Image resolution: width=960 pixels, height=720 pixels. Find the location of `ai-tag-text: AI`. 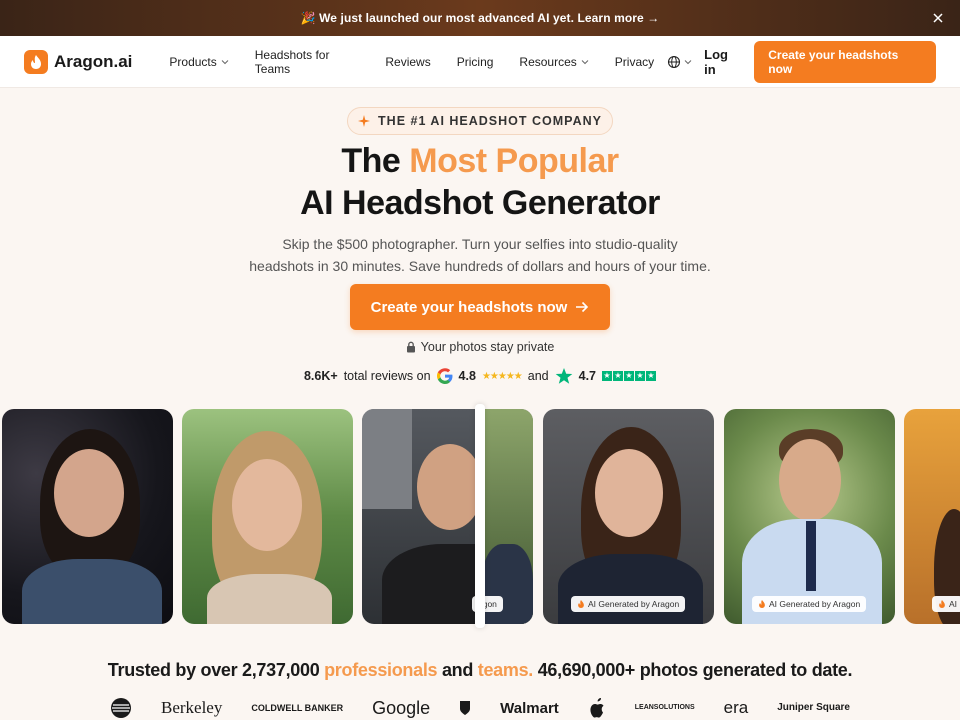

ai-tag-text: AI is located at coordinates (953, 604).